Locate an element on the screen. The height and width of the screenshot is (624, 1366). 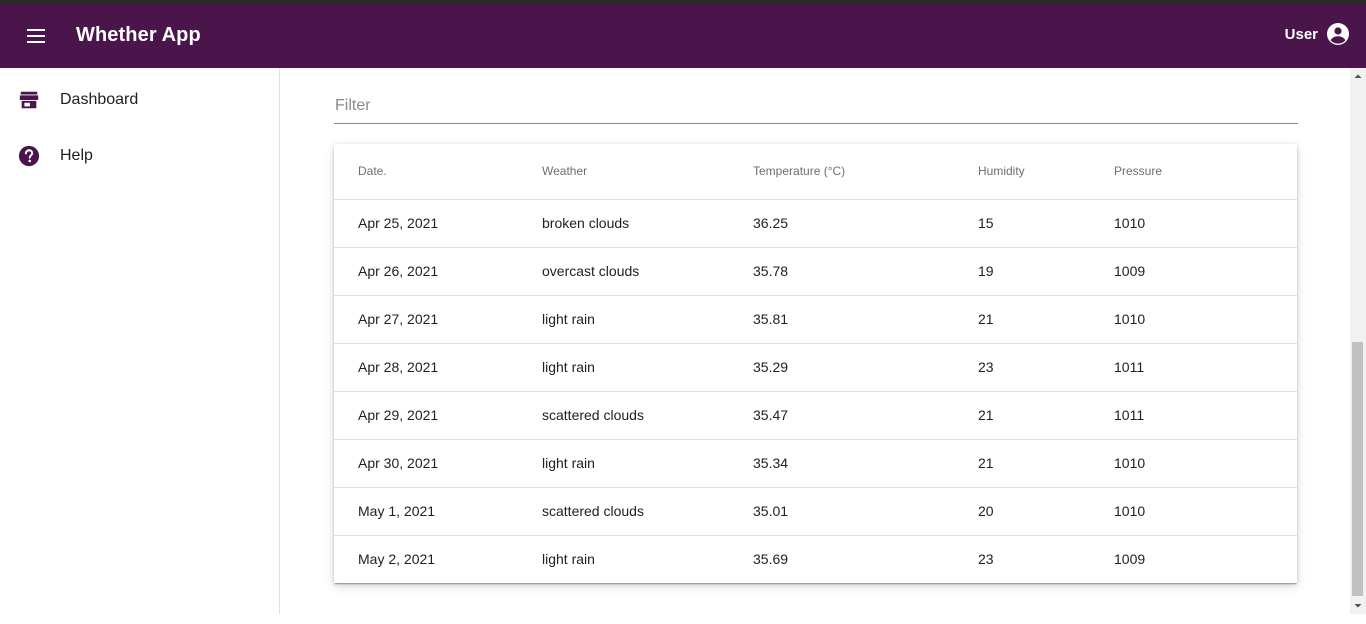
scroll-up-button is located at coordinates (1358, 76).